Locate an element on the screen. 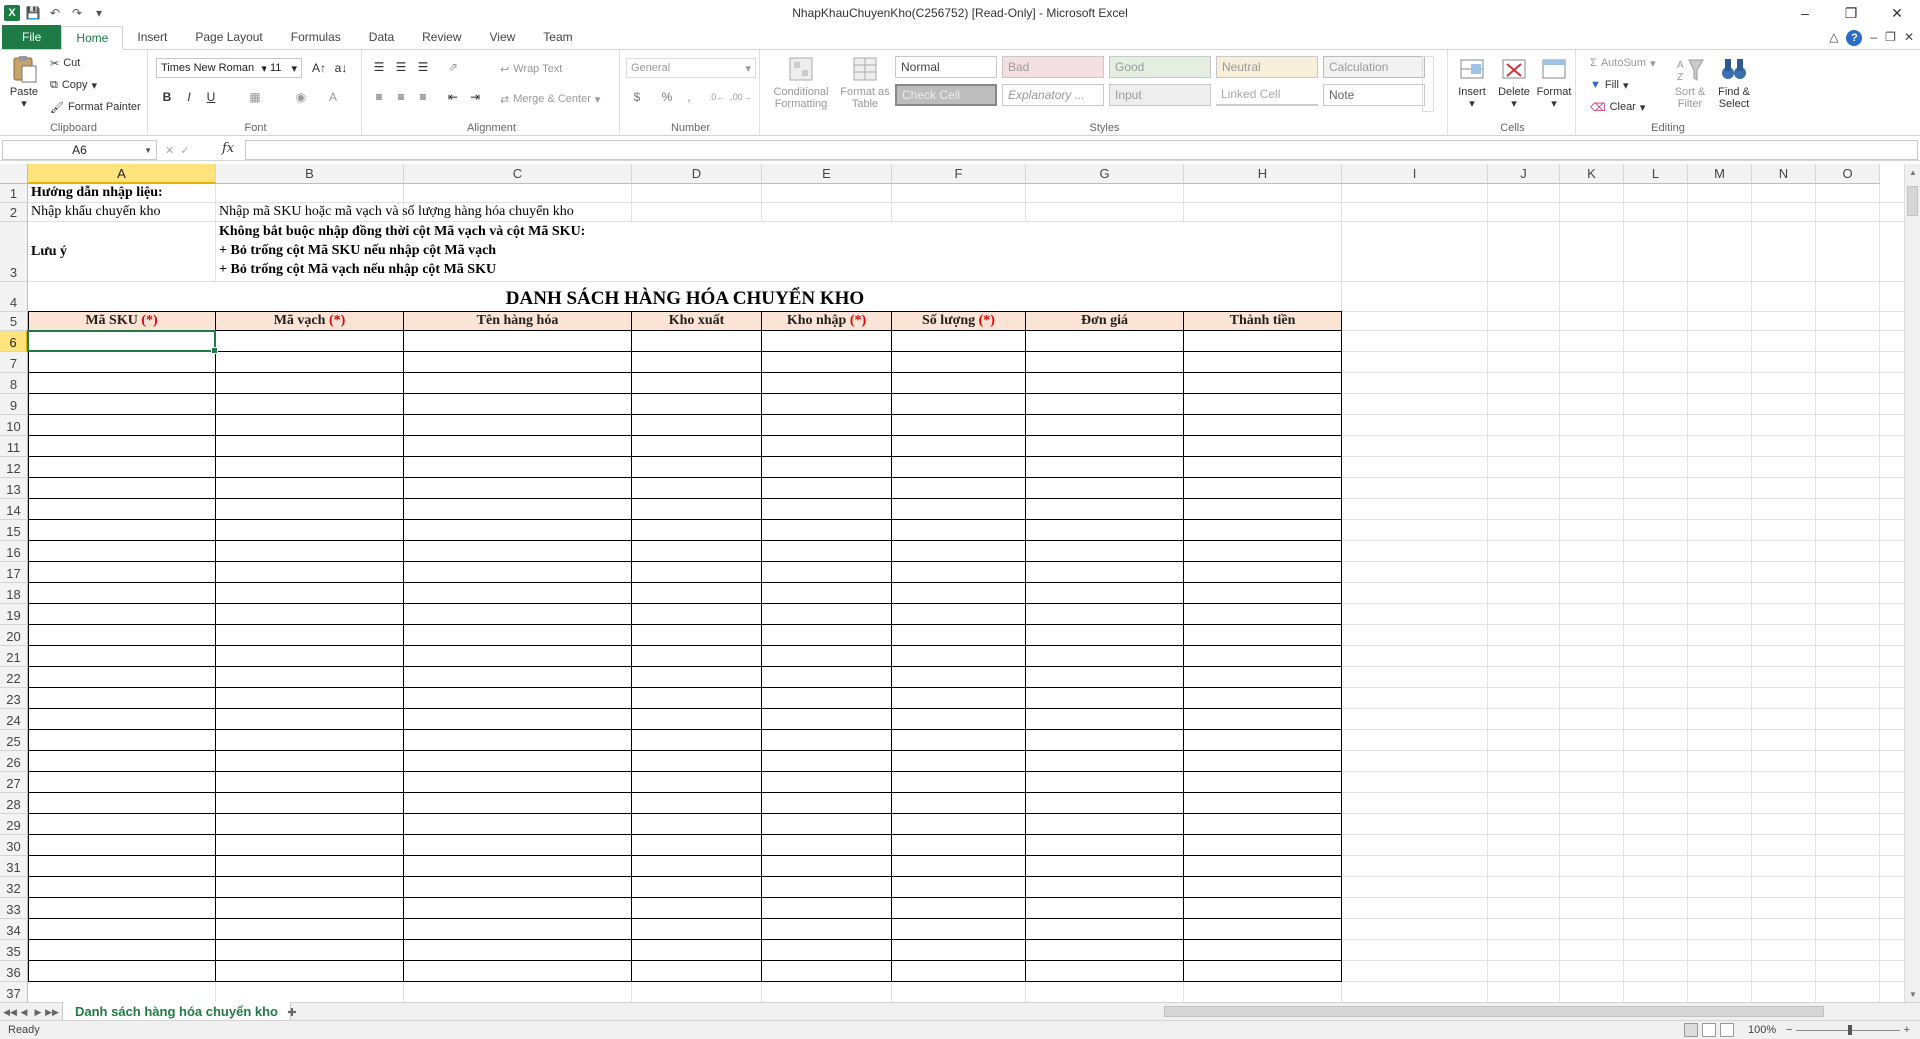 This screenshot has height=1039, width=1920. row-header-34: 34 is located at coordinates (14, 929).